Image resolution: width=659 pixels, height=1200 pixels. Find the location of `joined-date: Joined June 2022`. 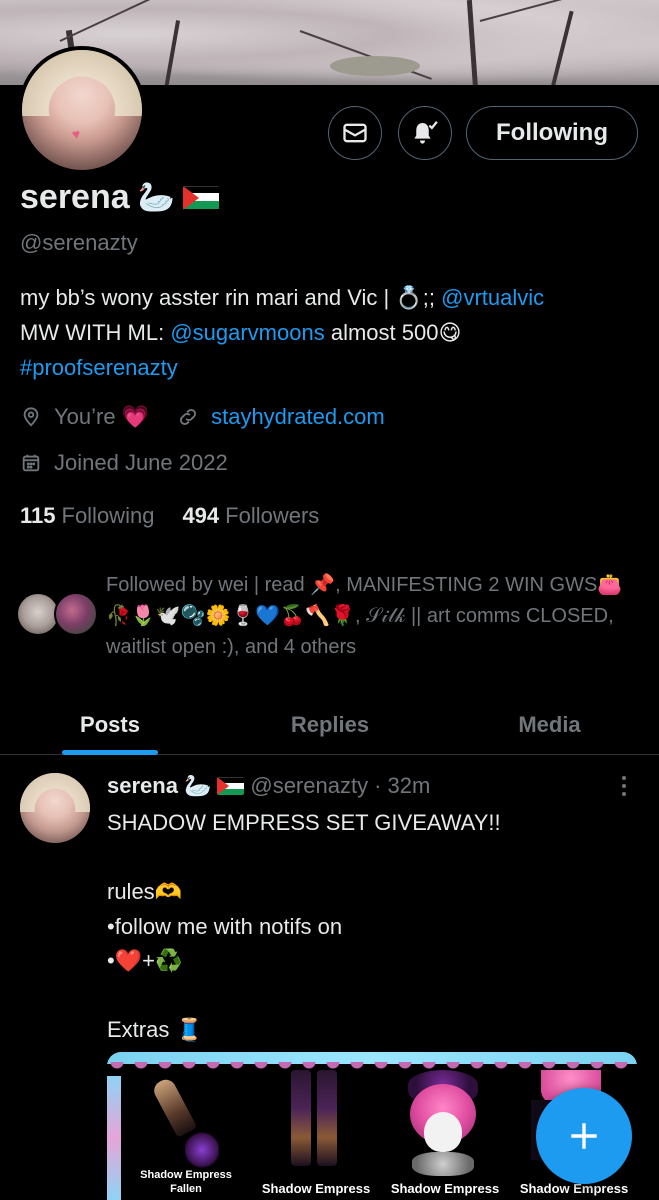

joined-date: Joined June 2022 is located at coordinates (141, 462).